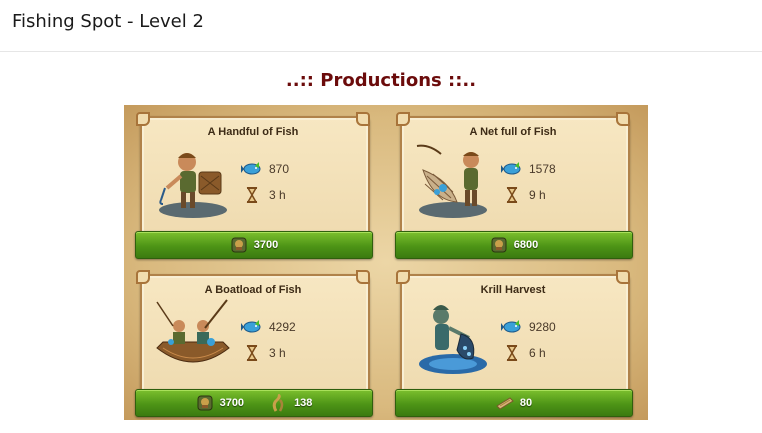  Describe the element at coordinates (528, 327) in the screenshot. I see `output-stat: 9280` at that location.